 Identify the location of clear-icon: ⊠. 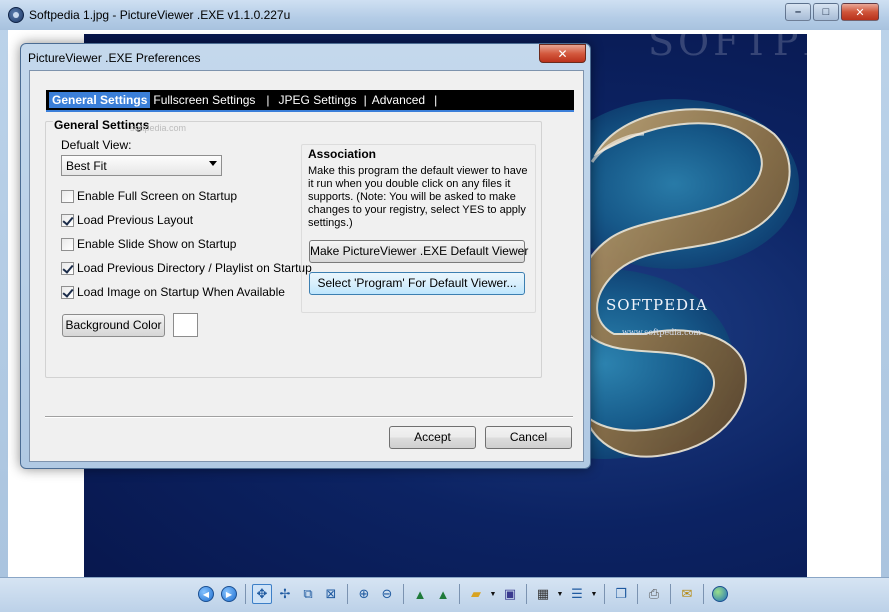
(331, 594).